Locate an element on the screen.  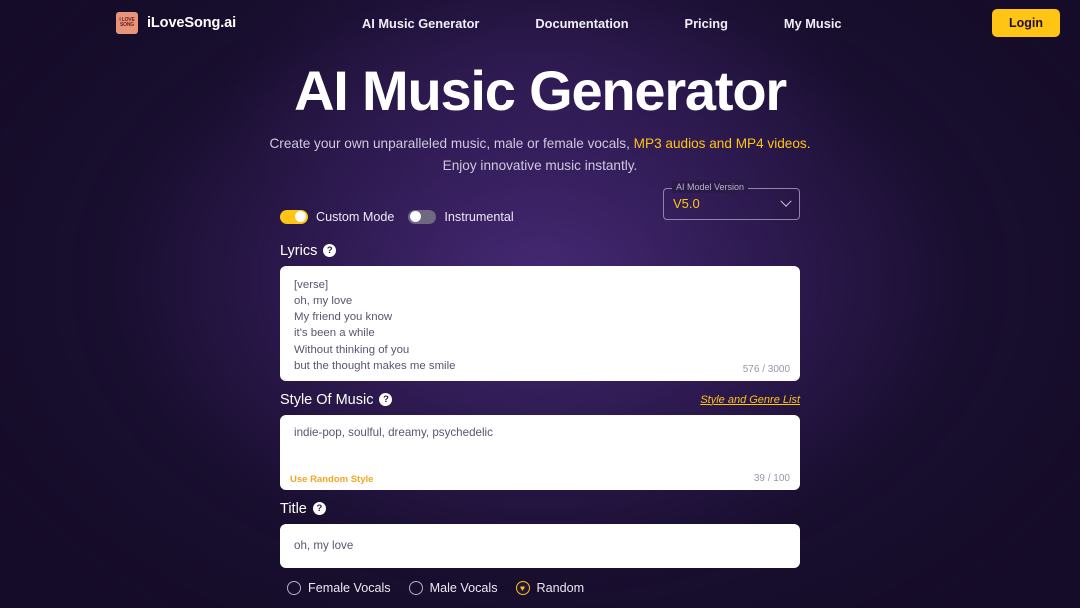
style-label-group: Style Of Music ? is located at coordinates (336, 399).